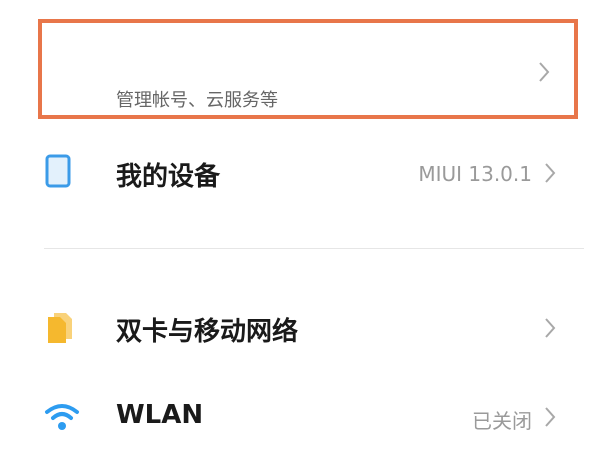 The width and height of the screenshot is (600, 450). I want to click on my-device-version: MIUI 13.0.1, so click(475, 174).